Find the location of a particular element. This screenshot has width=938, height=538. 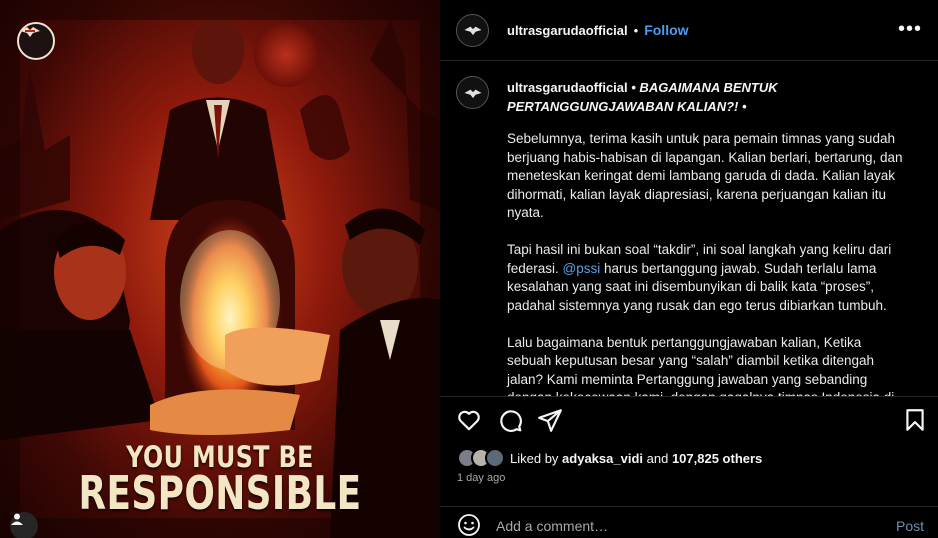

share-icon is located at coordinates (550, 420).